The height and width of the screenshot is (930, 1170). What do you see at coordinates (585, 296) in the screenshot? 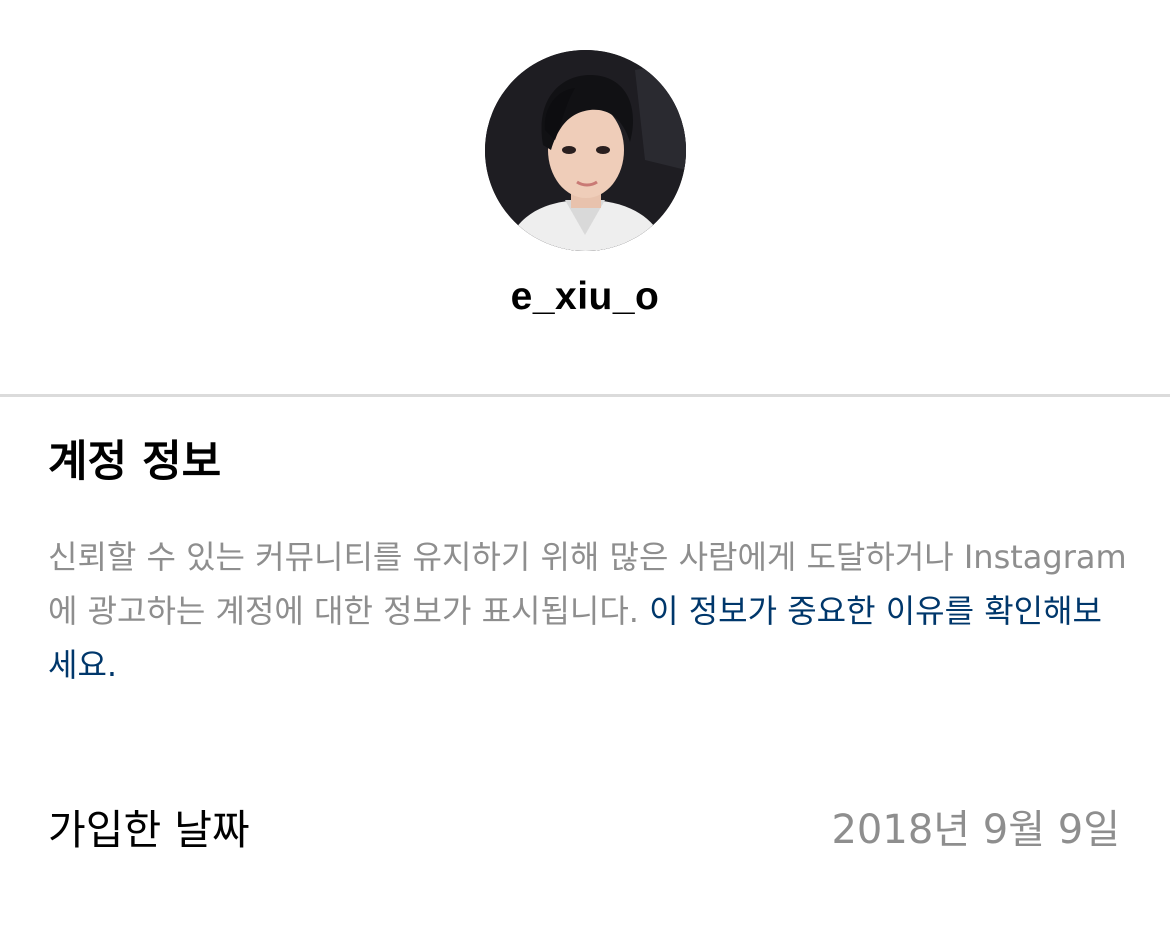
I see `username: e_xiu_o` at bounding box center [585, 296].